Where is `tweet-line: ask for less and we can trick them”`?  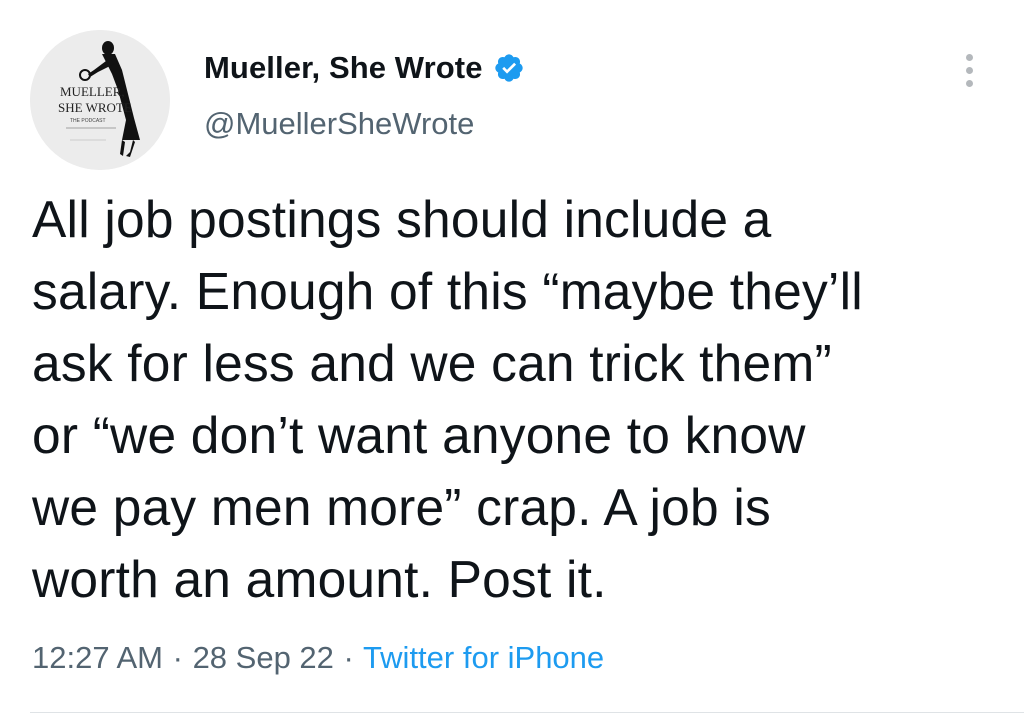 tweet-line: ask for less and we can trick them” is located at coordinates (432, 363).